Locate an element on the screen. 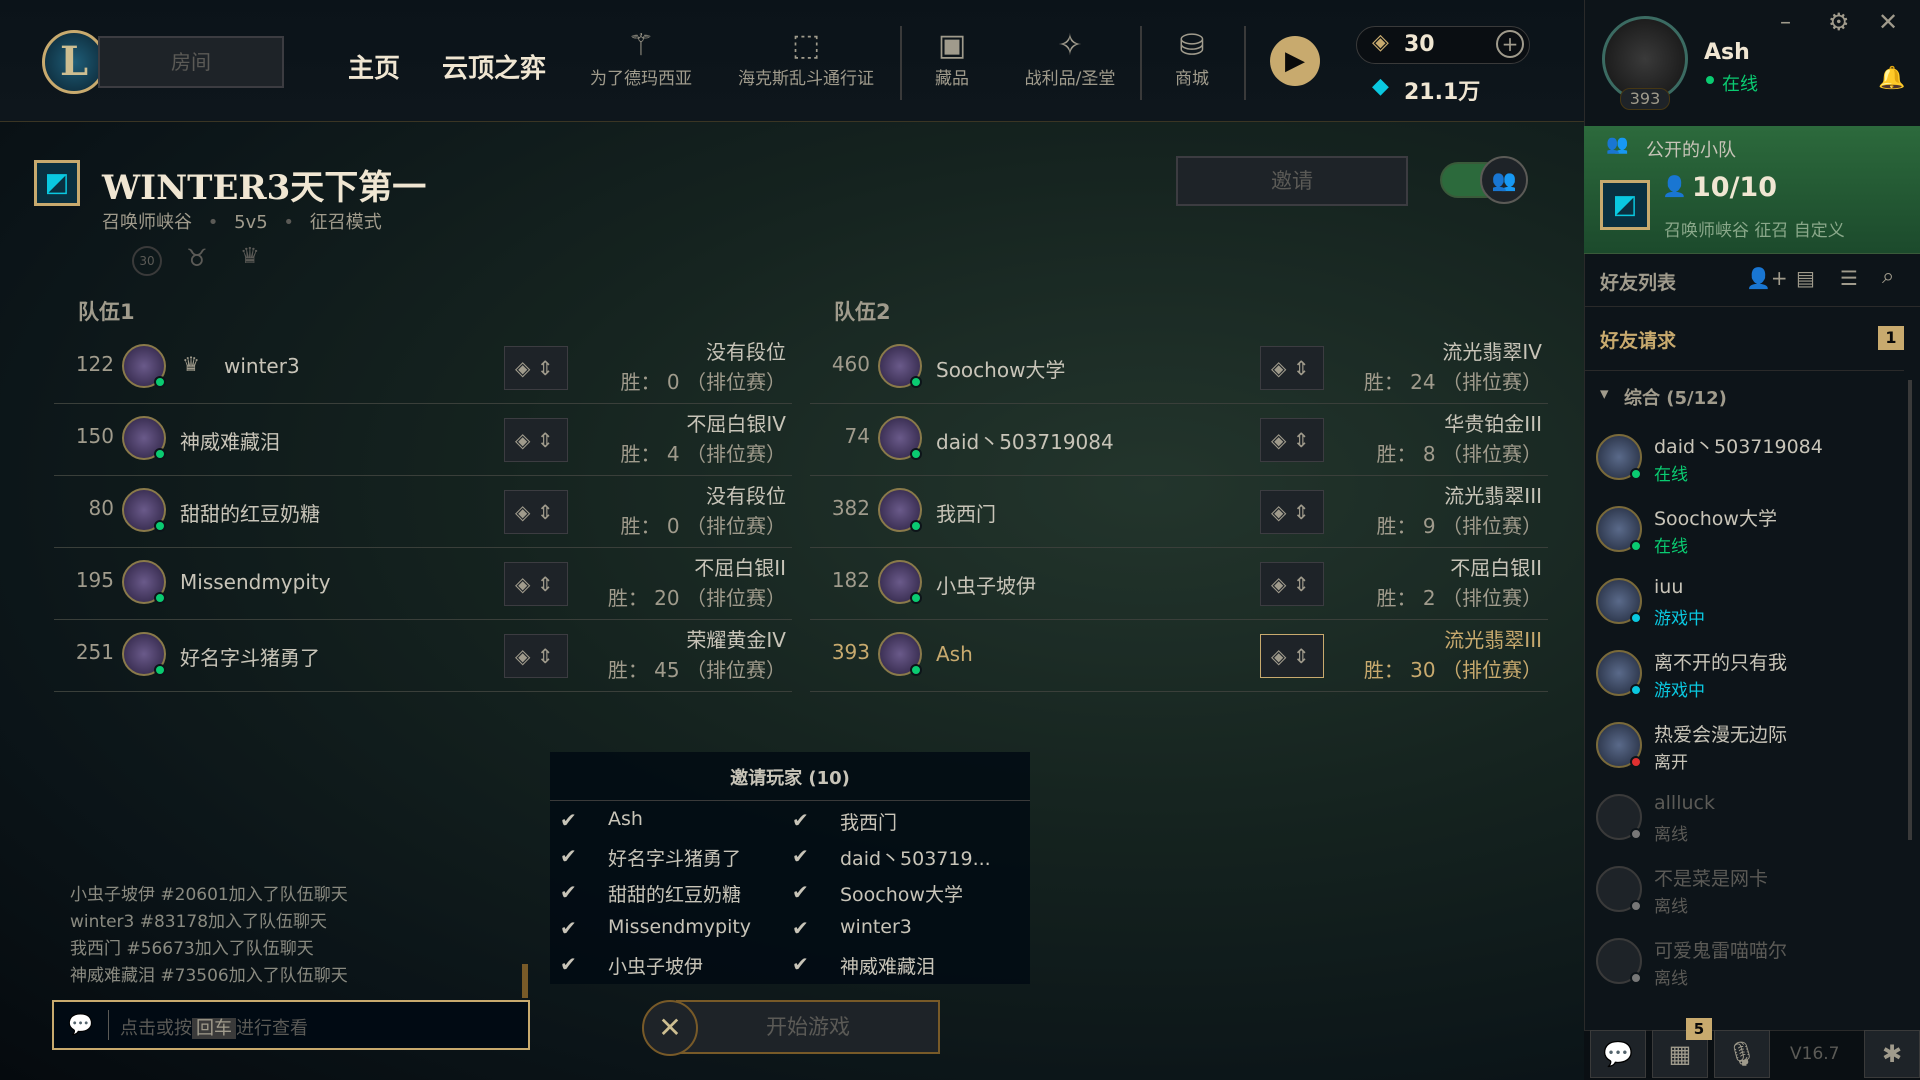 The width and height of the screenshot is (1920, 1080). invite-button: 邀请 is located at coordinates (1292, 181).